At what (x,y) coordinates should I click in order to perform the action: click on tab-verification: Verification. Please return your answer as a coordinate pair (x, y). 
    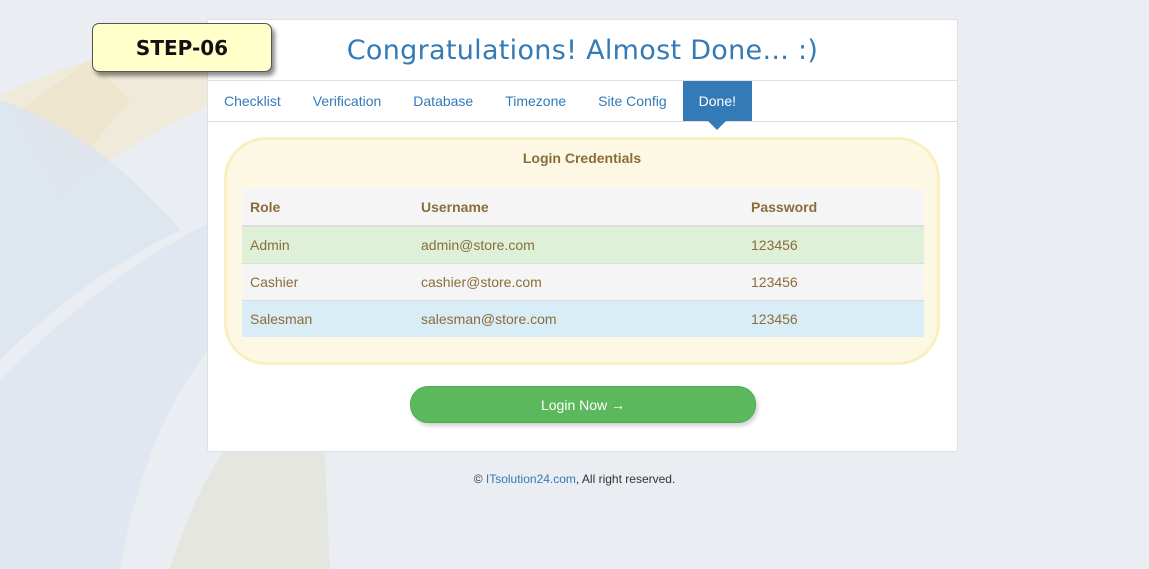
    Looking at the image, I should click on (347, 101).